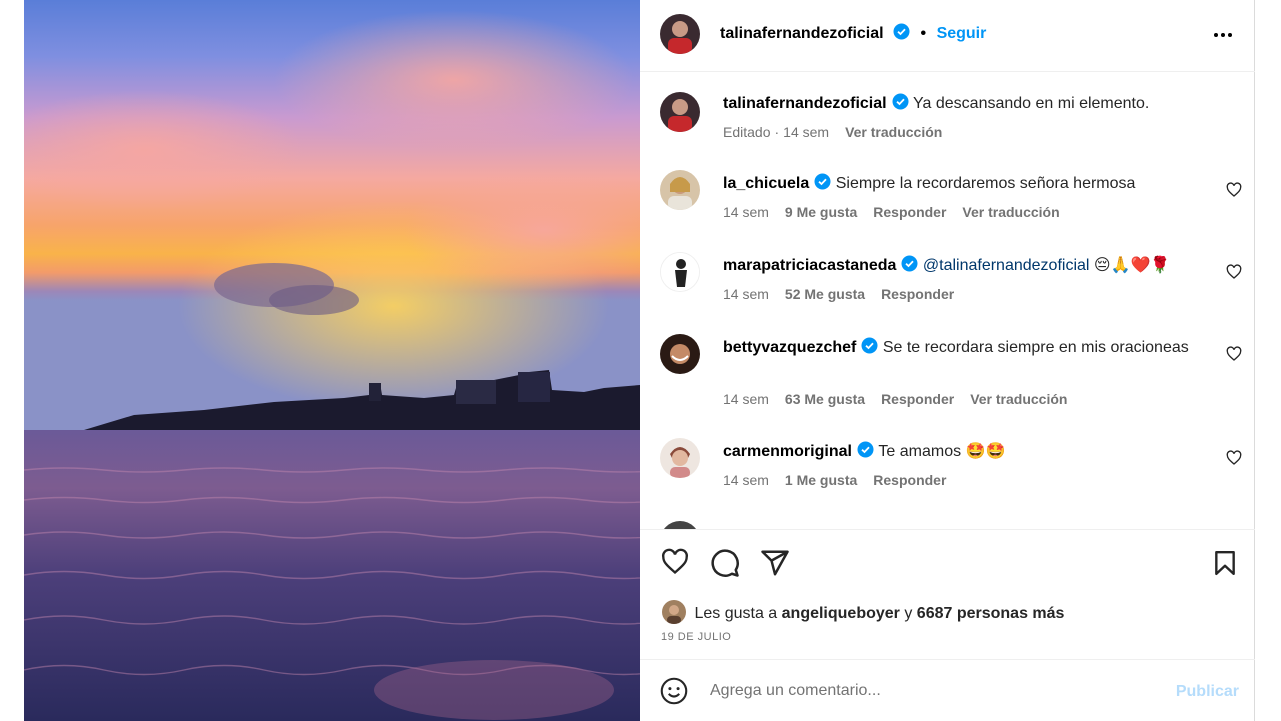 The height and width of the screenshot is (721, 1281). What do you see at coordinates (908, 613) in the screenshot?
I see `likes-and: y` at bounding box center [908, 613].